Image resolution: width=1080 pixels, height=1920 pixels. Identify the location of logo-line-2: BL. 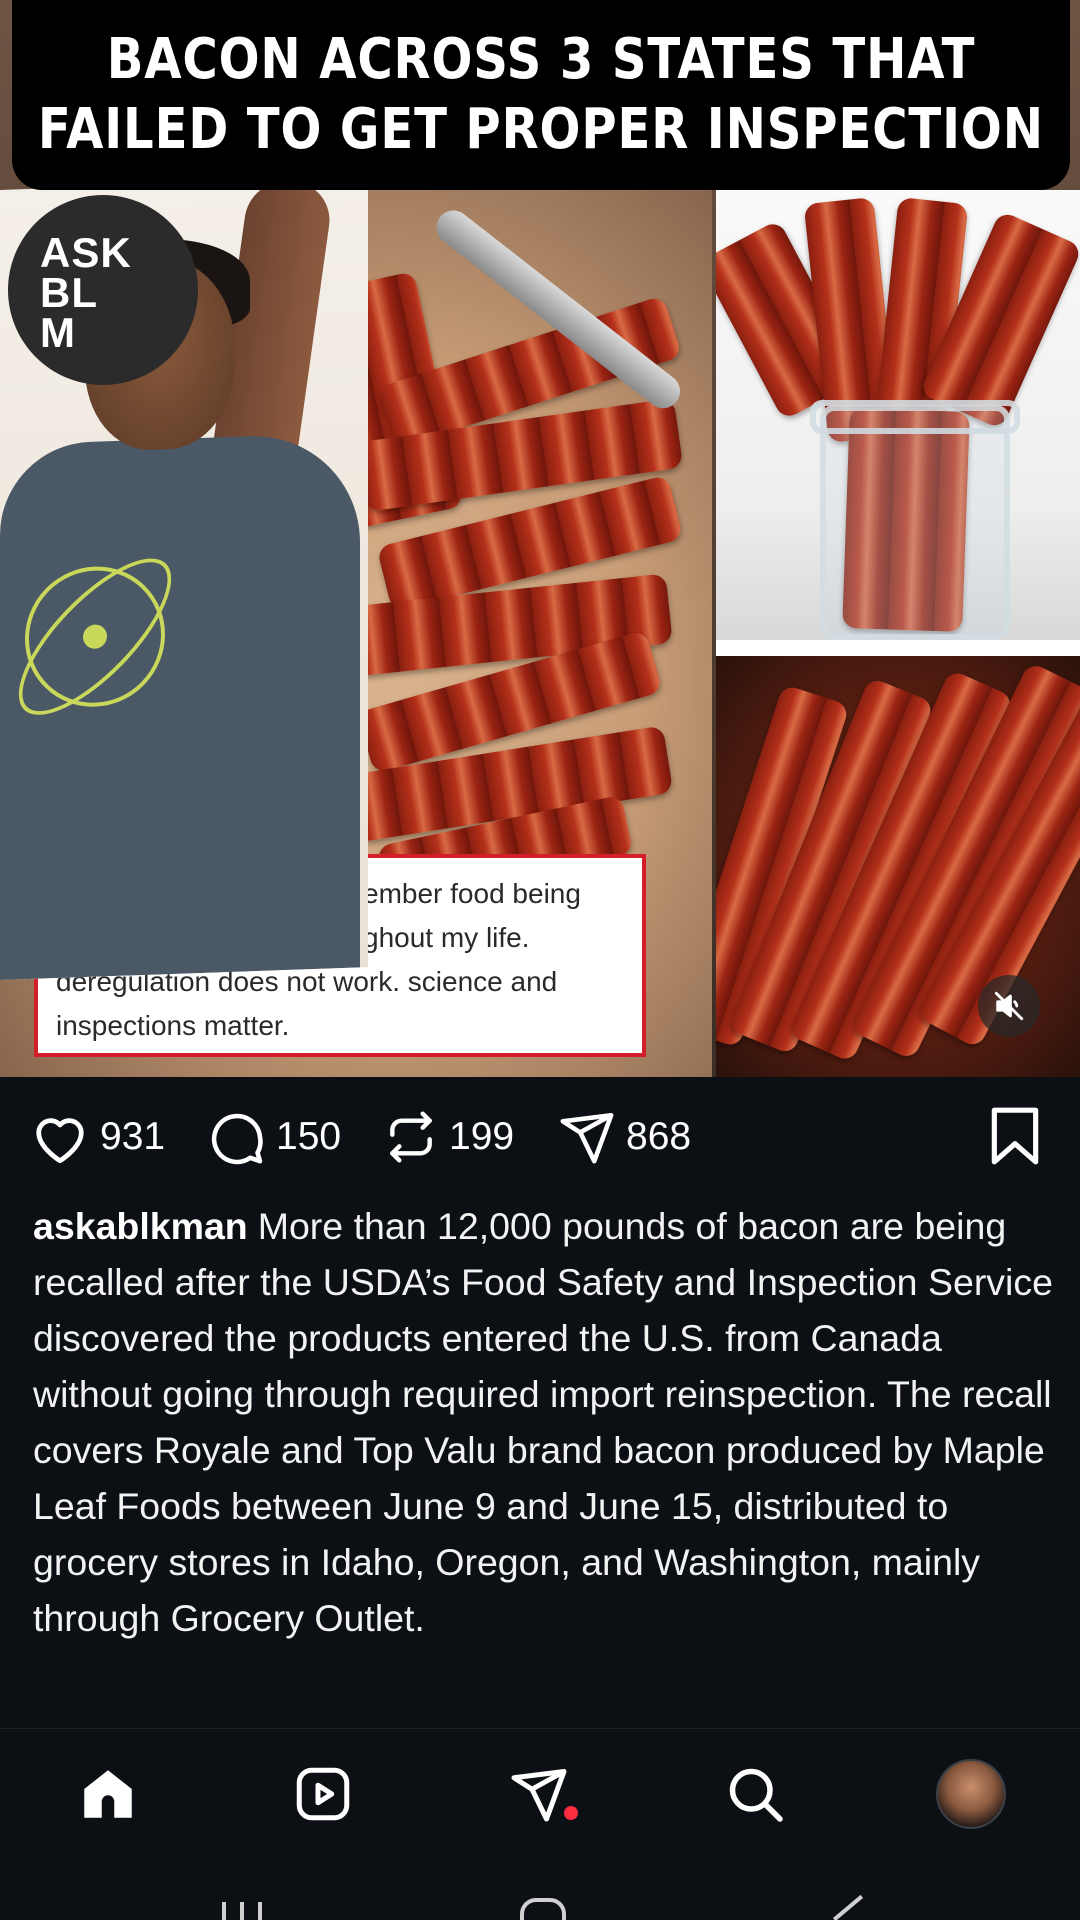
(69, 292).